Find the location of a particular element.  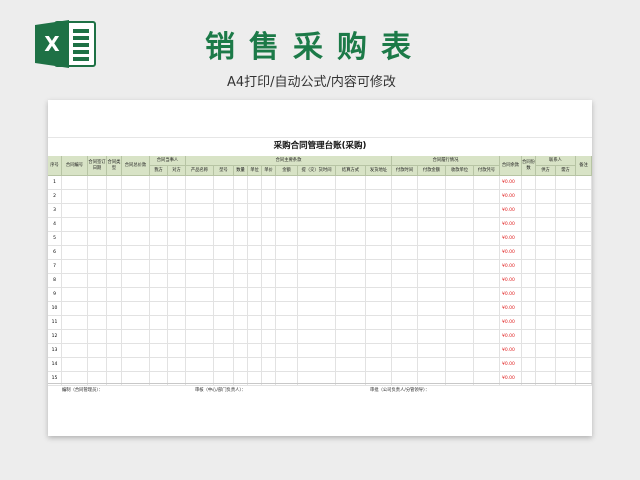

col-header-unit: 单位 is located at coordinates (255, 171).